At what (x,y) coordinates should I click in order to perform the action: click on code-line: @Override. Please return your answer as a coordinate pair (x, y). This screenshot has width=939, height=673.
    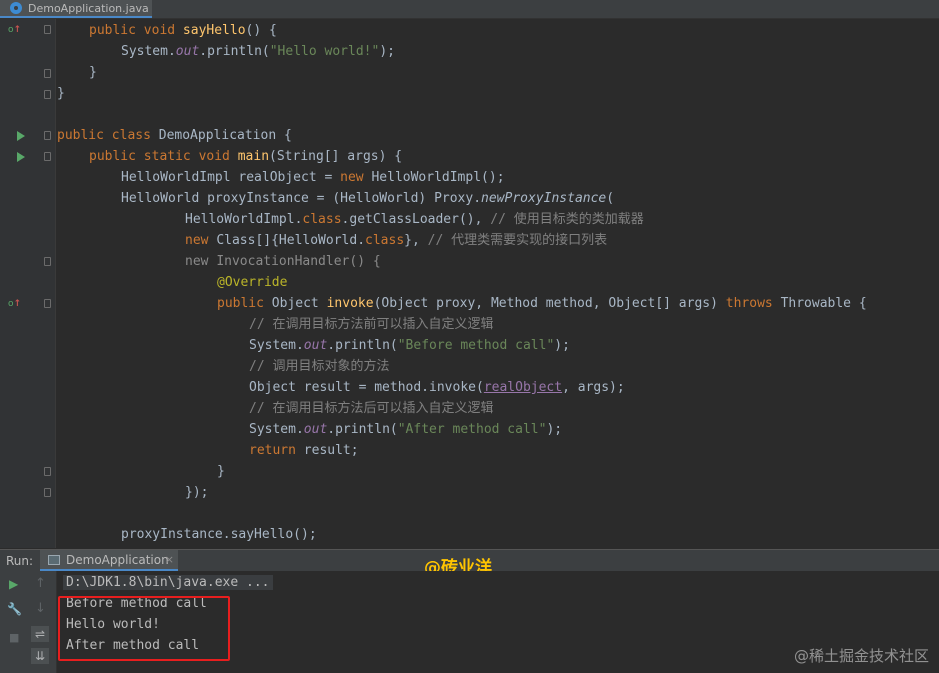
    Looking at the image, I should click on (252, 282).